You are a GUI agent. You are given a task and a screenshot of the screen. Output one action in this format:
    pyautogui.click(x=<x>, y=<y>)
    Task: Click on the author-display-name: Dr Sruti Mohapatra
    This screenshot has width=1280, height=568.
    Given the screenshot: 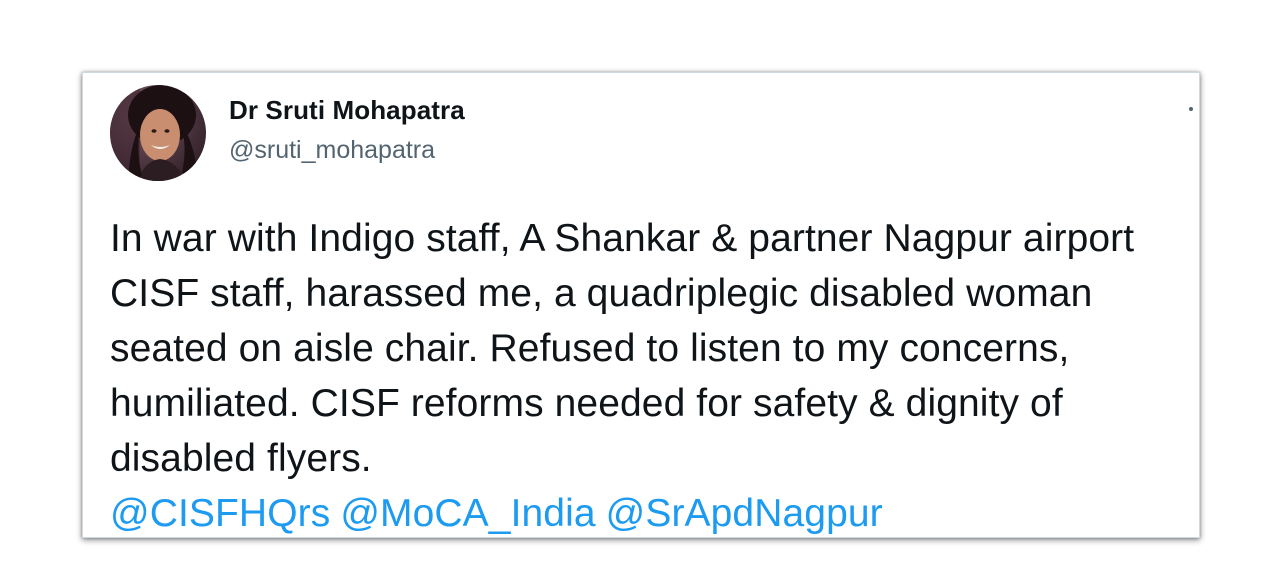 What is the action you would take?
    pyautogui.click(x=347, y=110)
    